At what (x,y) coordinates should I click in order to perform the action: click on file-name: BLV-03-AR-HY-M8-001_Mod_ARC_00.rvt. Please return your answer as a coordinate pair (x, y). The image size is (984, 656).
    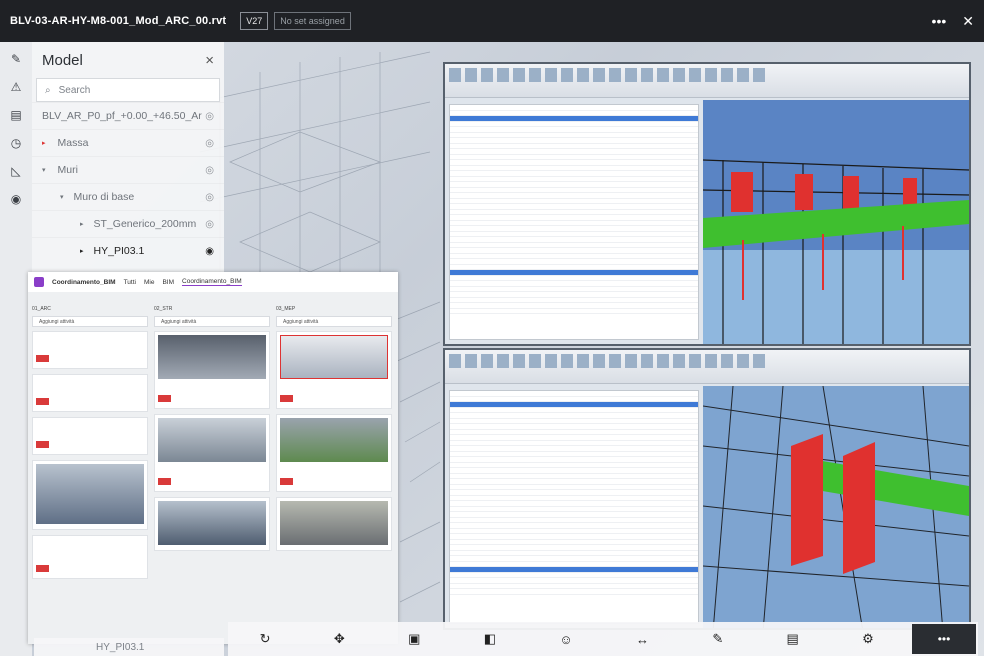
    Looking at the image, I should click on (118, 21).